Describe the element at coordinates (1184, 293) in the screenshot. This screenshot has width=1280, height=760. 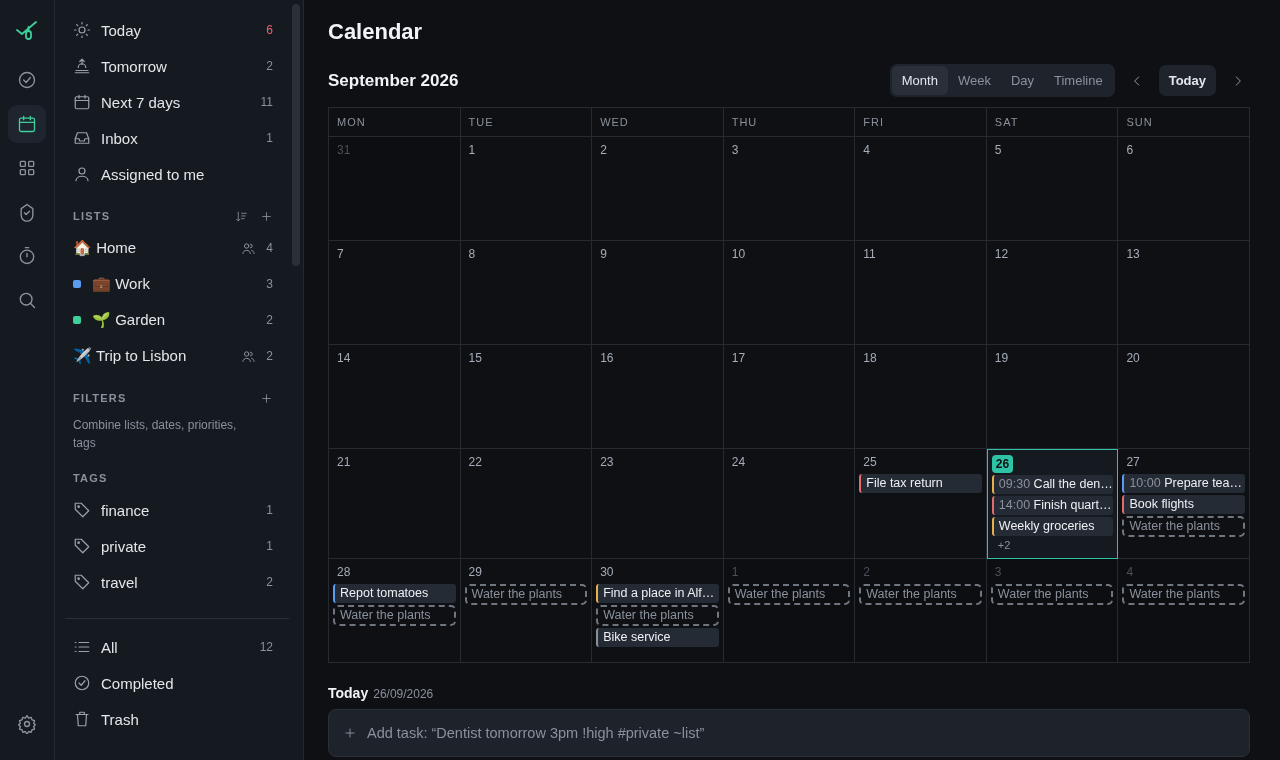
I see `day-cell: 13` at that location.